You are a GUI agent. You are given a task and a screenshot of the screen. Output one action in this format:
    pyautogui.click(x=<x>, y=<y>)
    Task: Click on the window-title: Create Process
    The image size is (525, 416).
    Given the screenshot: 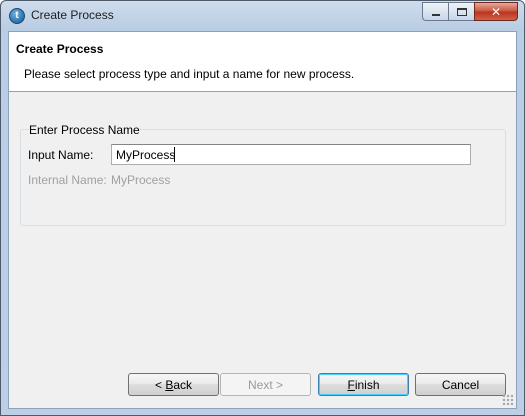 What is the action you would take?
    pyautogui.click(x=72, y=15)
    